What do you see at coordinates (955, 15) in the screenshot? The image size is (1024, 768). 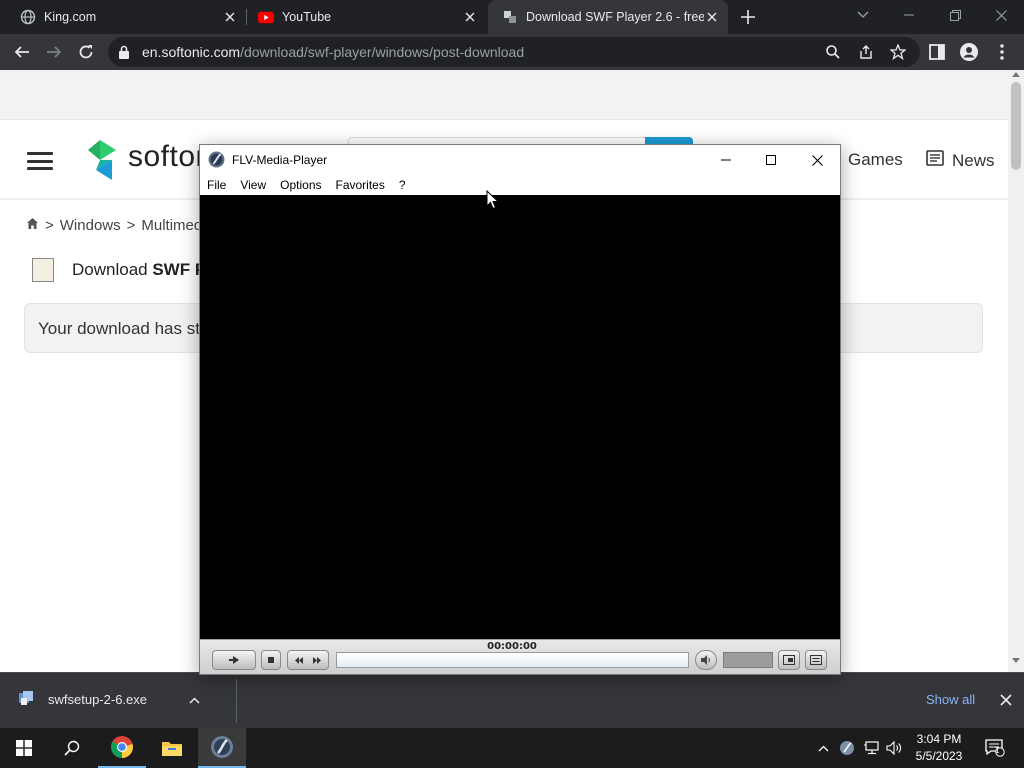 I see `restore-window-button` at bounding box center [955, 15].